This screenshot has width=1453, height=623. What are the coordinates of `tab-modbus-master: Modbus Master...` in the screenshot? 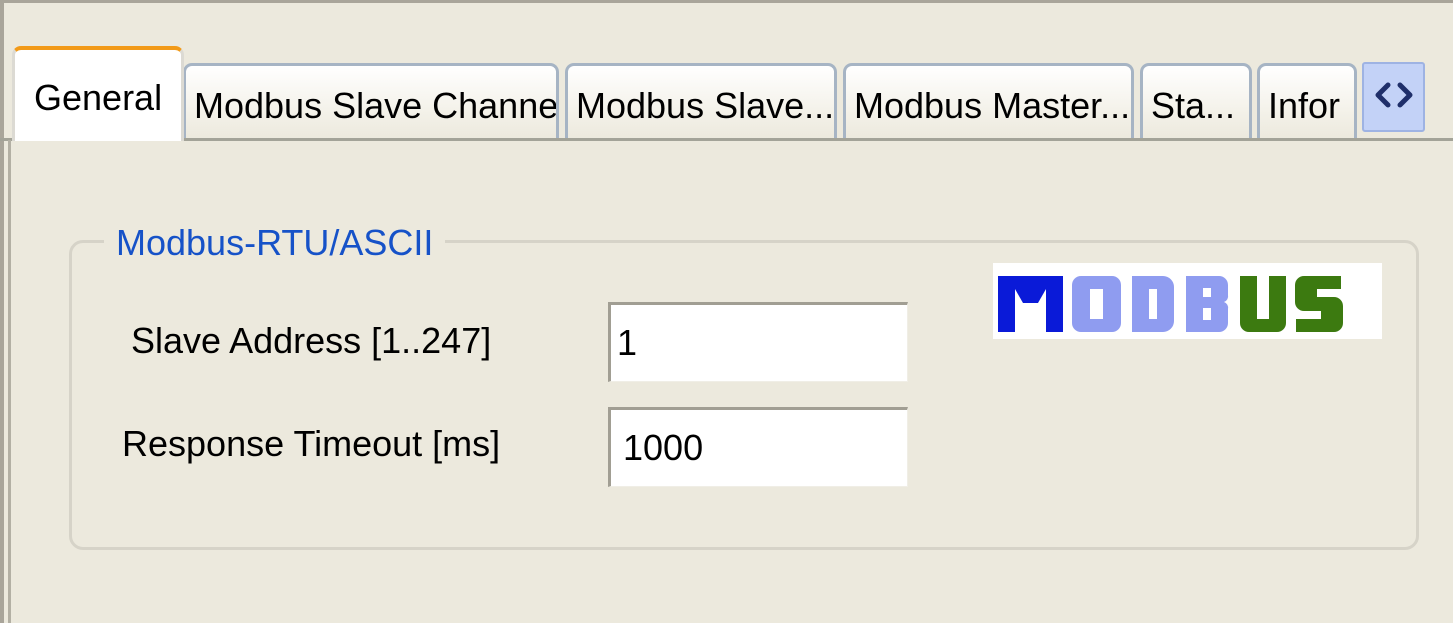 It's located at (988, 101).